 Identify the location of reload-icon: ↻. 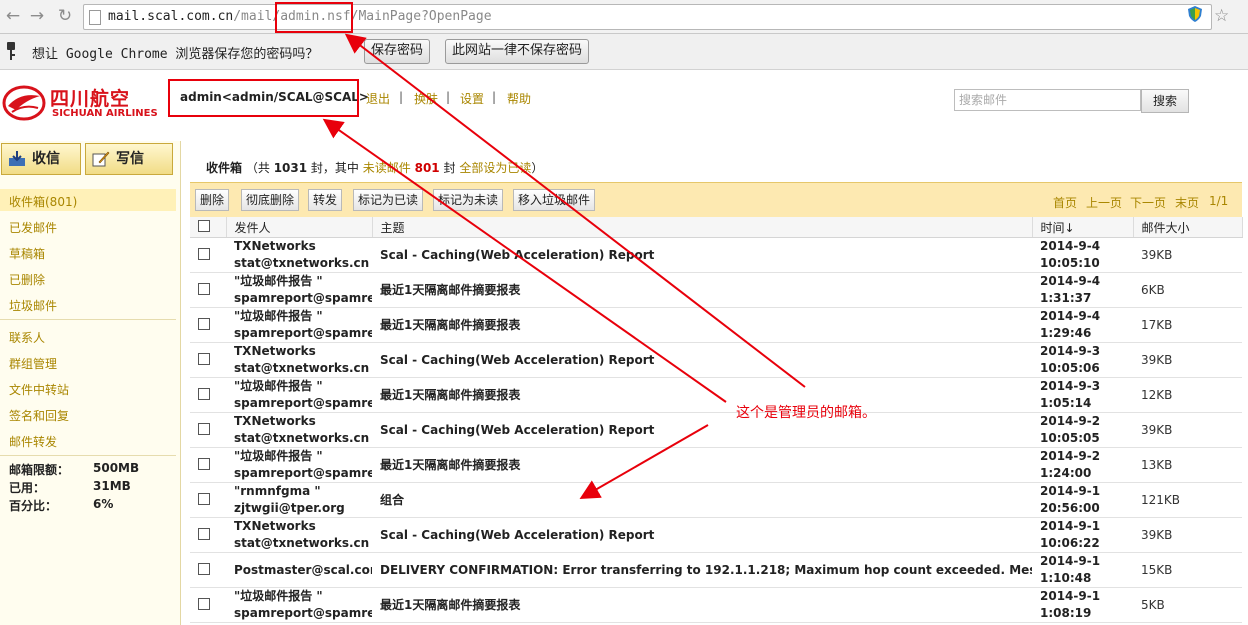
(65, 16).